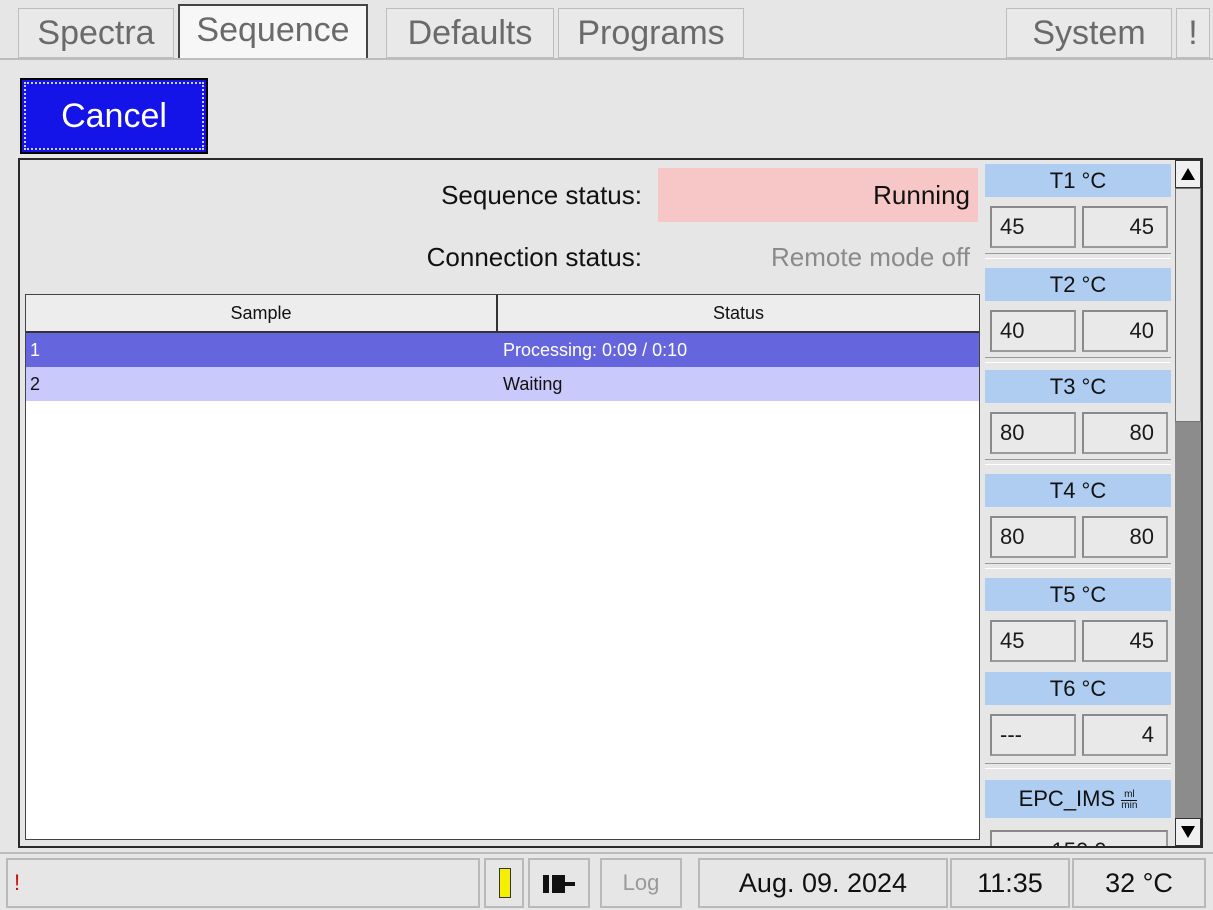  I want to click on triangle-up-icon, so click(1188, 174).